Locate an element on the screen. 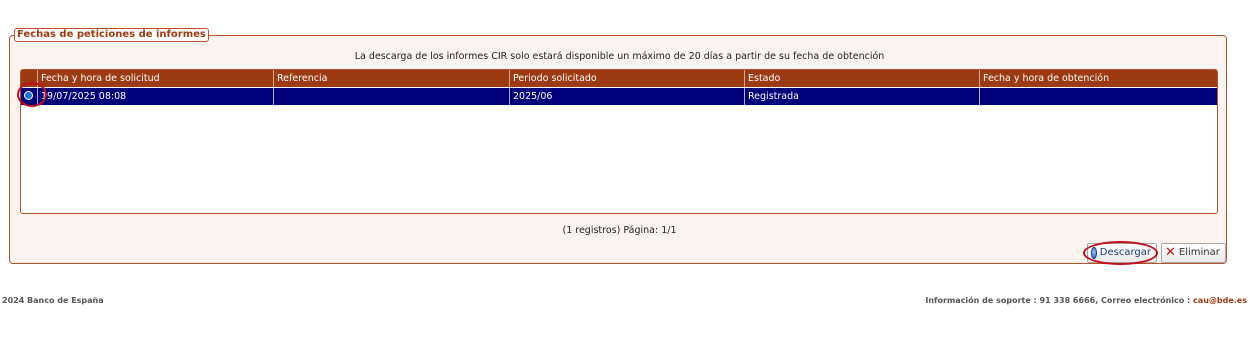  panel-legend: Fechas de peticiones de informes is located at coordinates (111, 35).